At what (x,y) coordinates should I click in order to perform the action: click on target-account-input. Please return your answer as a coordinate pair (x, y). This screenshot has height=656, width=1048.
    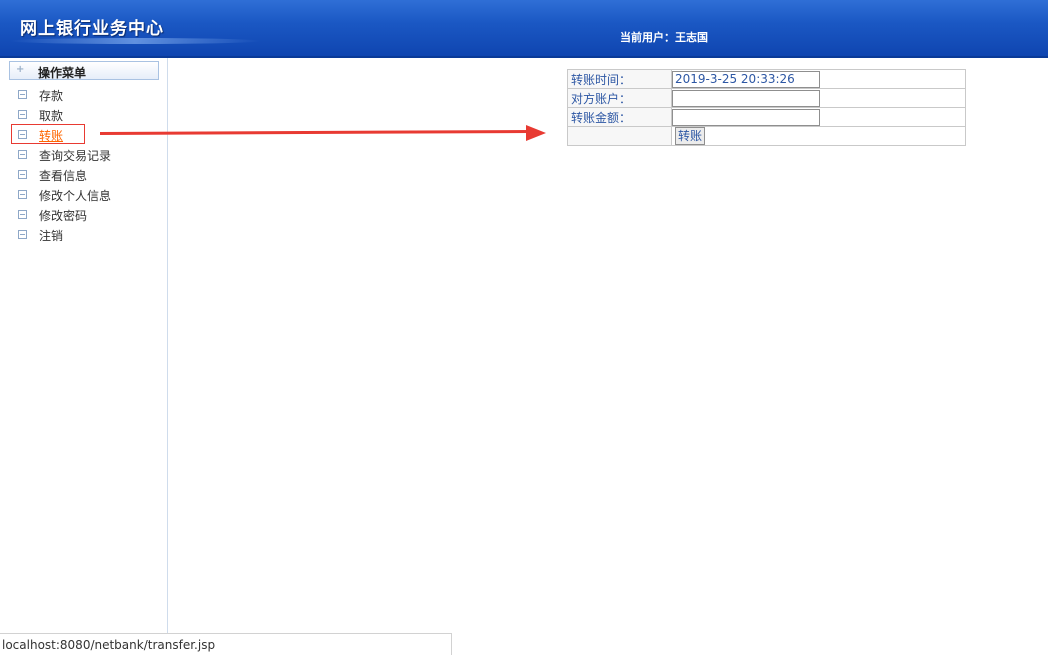
    Looking at the image, I should click on (746, 98).